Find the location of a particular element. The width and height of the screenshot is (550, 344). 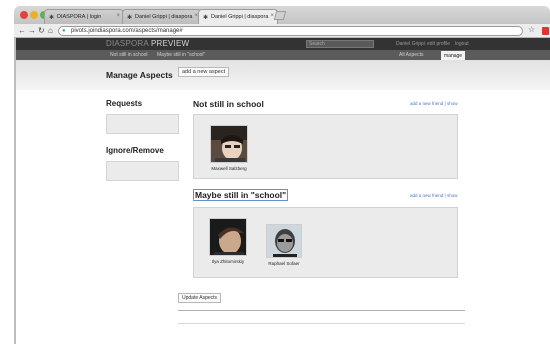

globe-icon: ● is located at coordinates (64, 31).